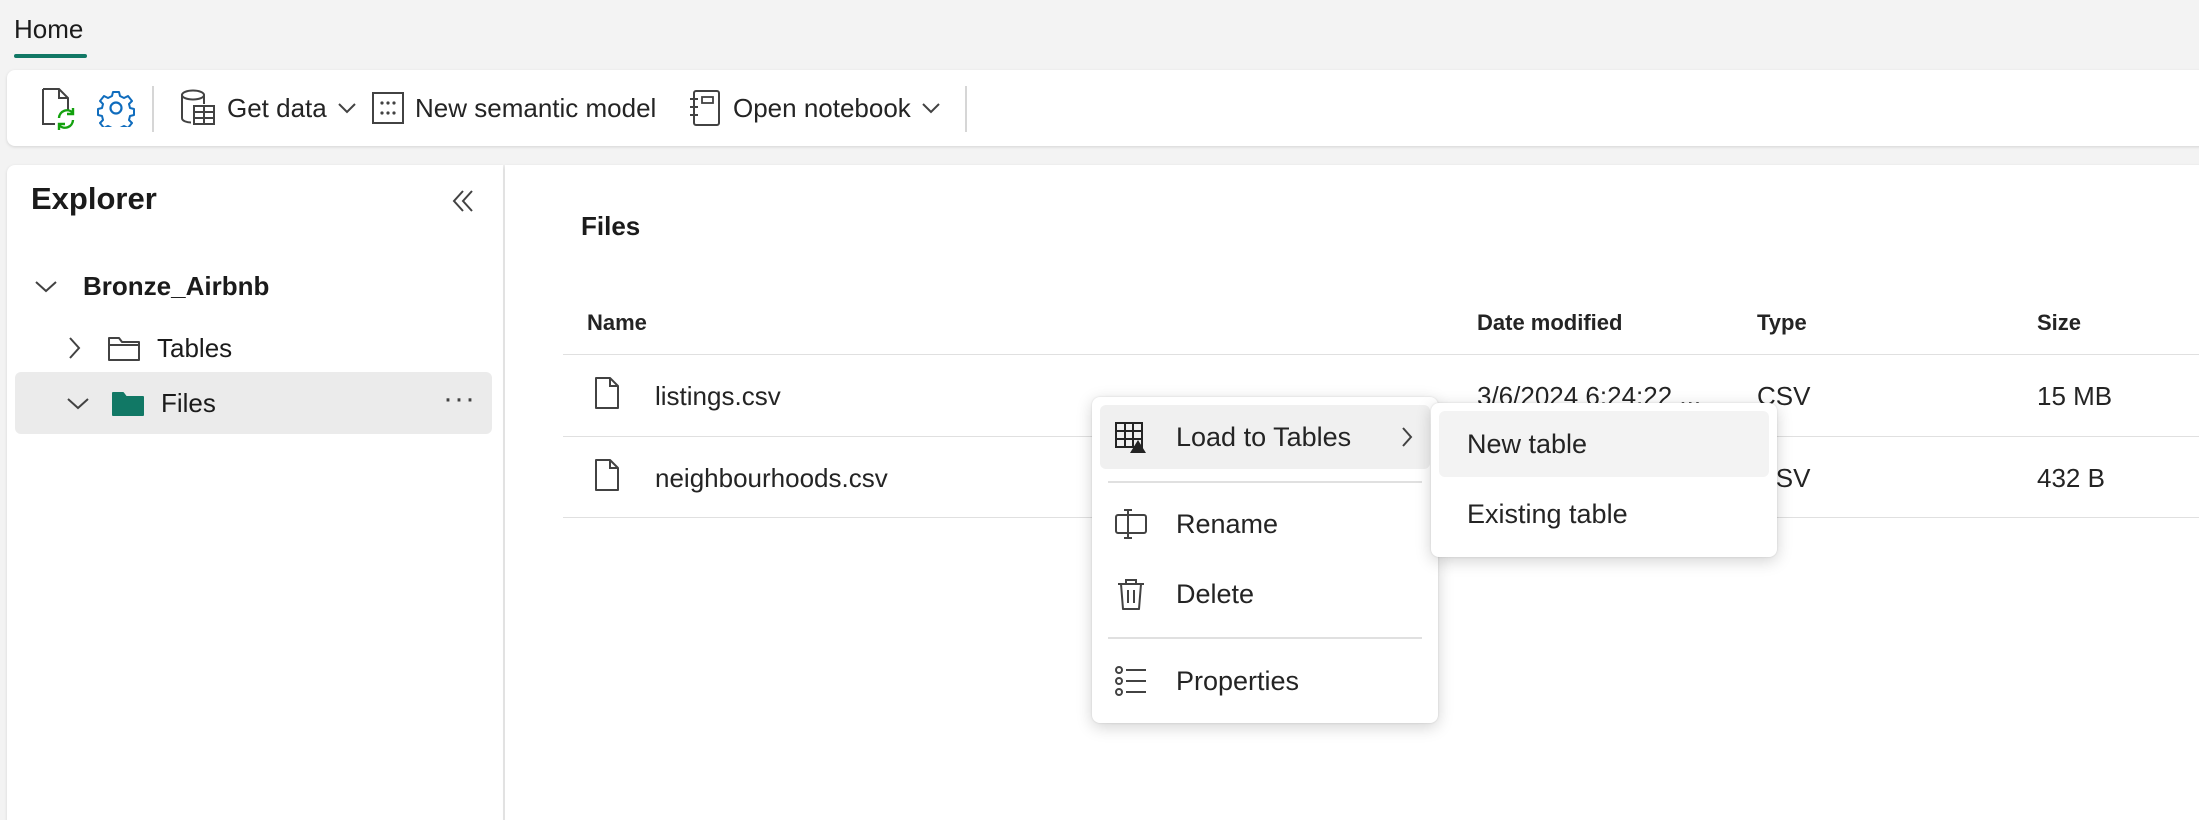 The image size is (2199, 820). I want to click on tree-item-label: Tables, so click(195, 347).